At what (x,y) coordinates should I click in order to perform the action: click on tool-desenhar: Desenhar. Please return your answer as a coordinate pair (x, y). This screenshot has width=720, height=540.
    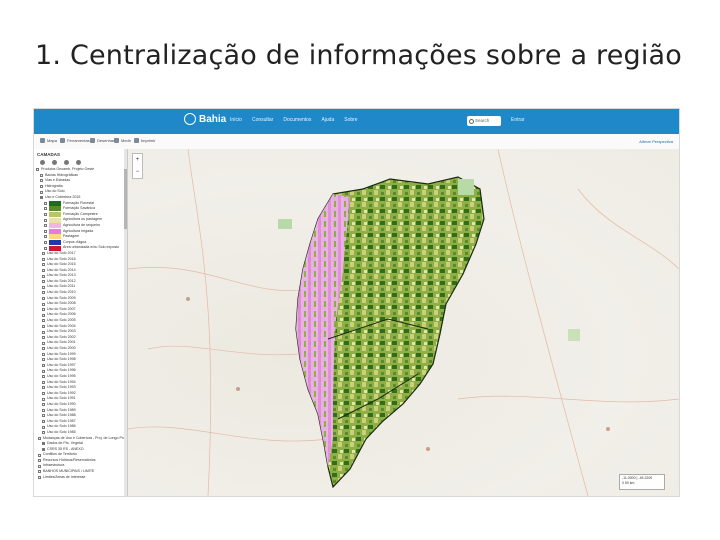
    Looking at the image, I should click on (102, 140).